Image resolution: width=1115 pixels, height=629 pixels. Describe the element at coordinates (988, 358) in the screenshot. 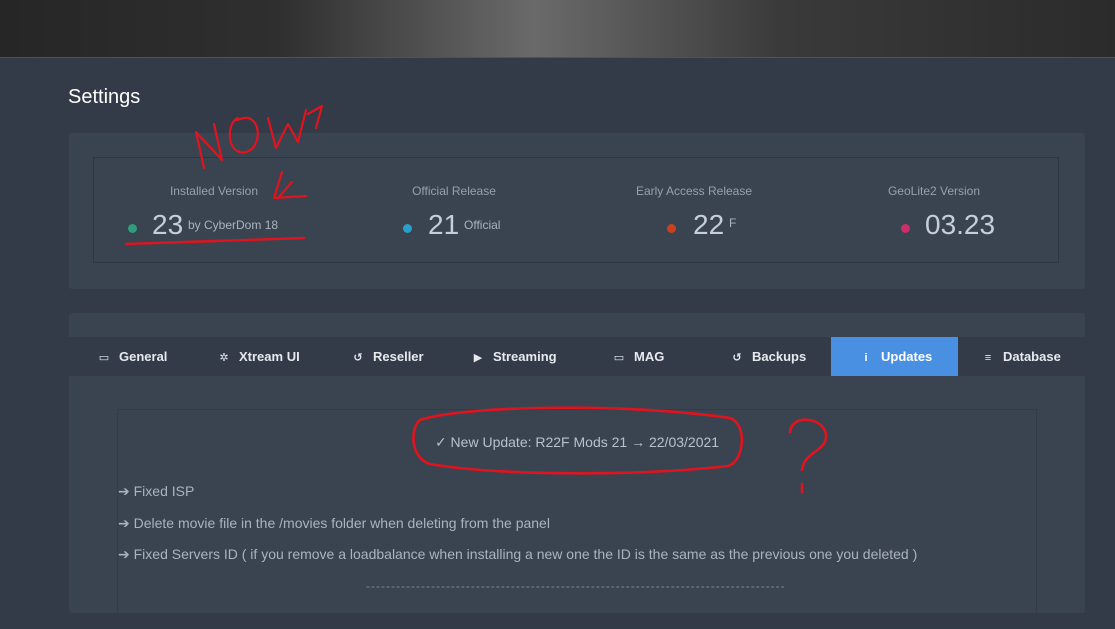

I see `database-icon: ≡` at that location.